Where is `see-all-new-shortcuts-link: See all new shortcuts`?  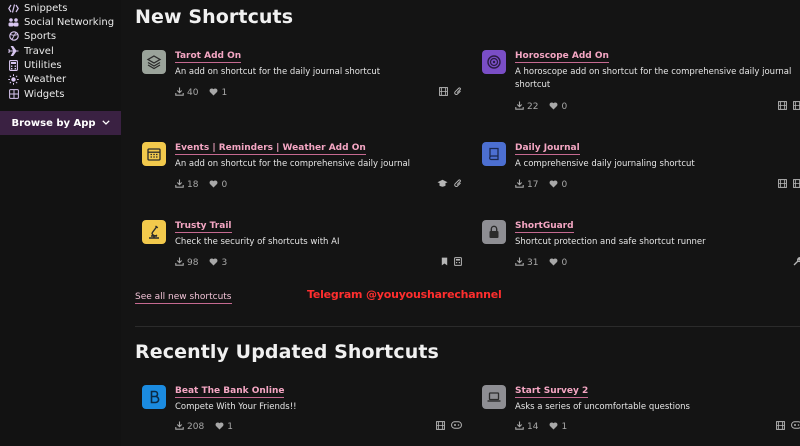
see-all-new-shortcuts-link: See all new shortcuts is located at coordinates (183, 298).